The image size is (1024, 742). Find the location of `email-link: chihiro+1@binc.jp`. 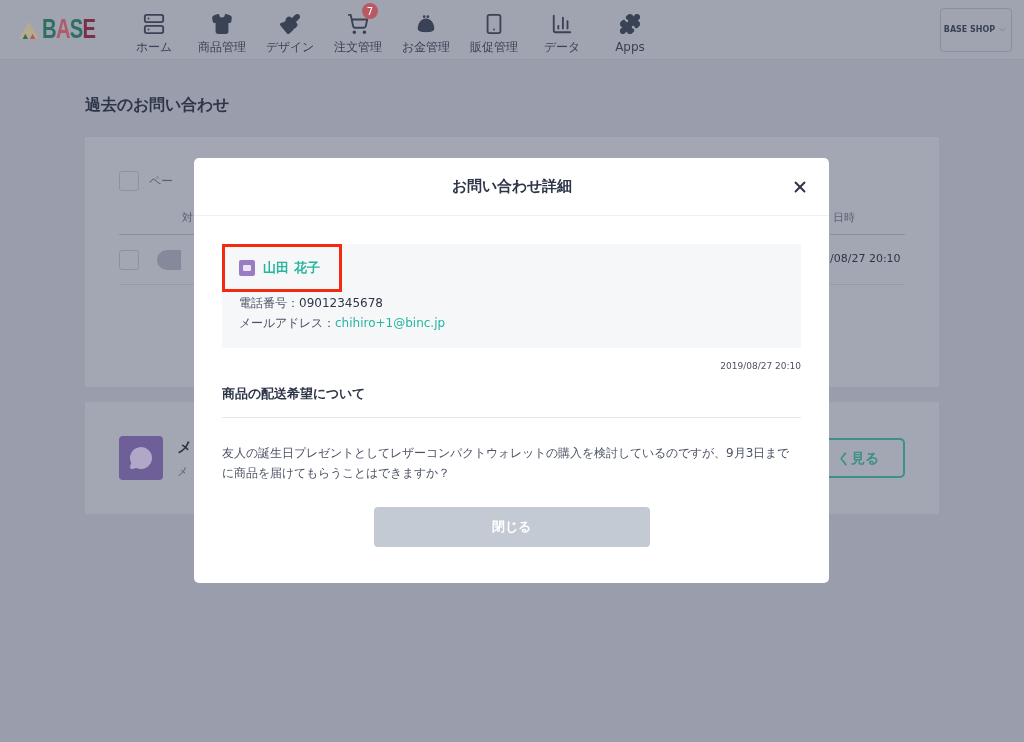

email-link: chihiro+1@binc.jp is located at coordinates (390, 323).